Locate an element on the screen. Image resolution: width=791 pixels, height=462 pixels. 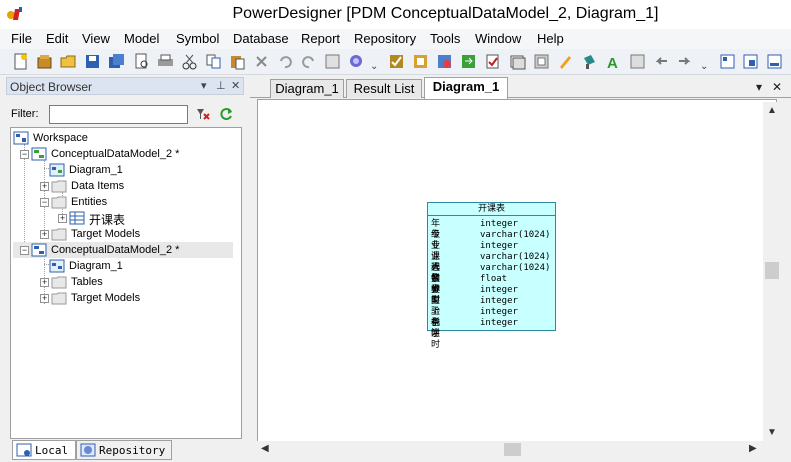
vertical-scroll-thumb is located at coordinates (772, 270).